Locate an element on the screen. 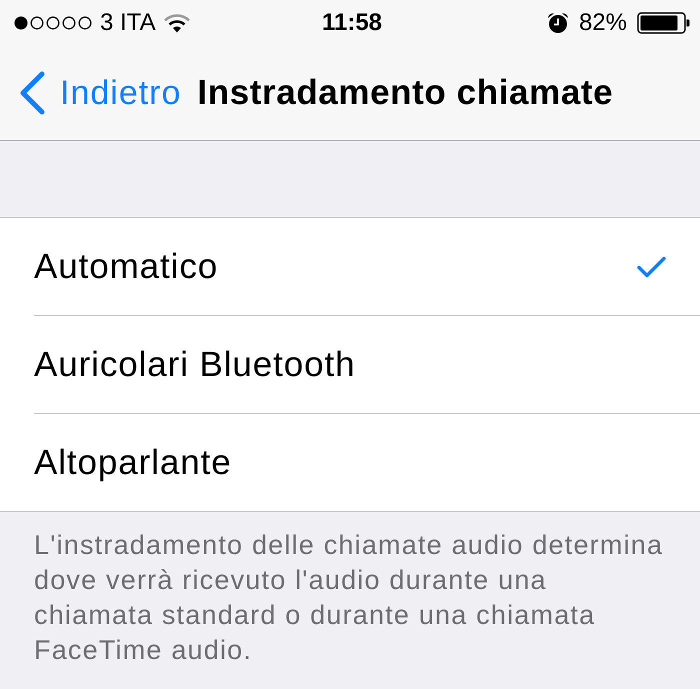  battery-percentage: 82% is located at coordinates (602, 23).